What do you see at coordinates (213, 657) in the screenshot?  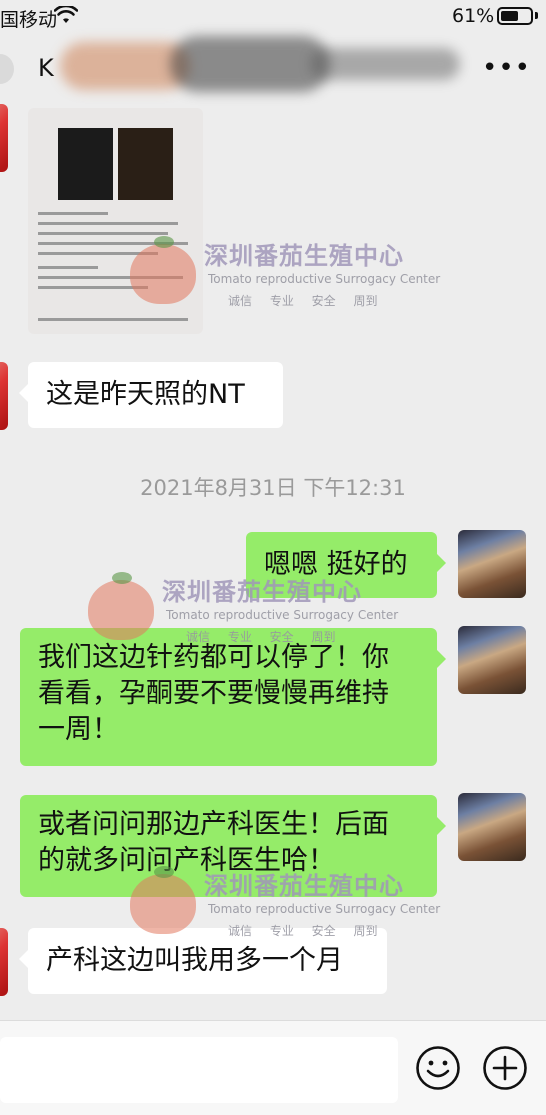 I see `message-line: 我们这边针药都可以停了！你` at bounding box center [213, 657].